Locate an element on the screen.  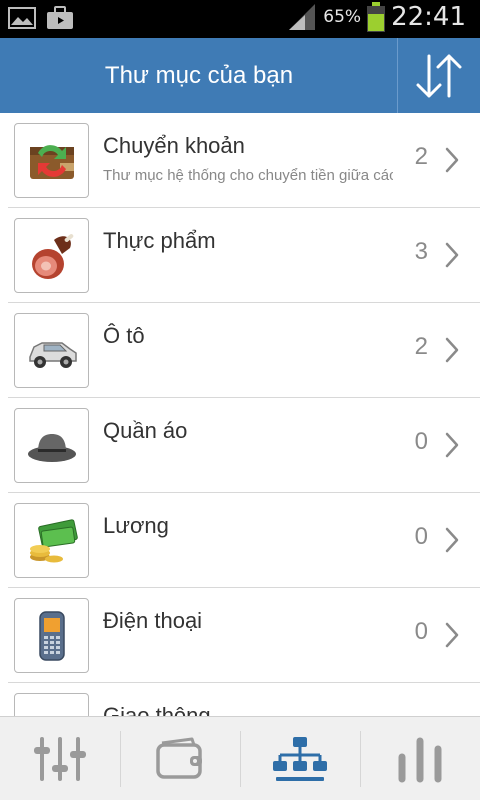
bar-chart-icon is located at coordinates (420, 760).